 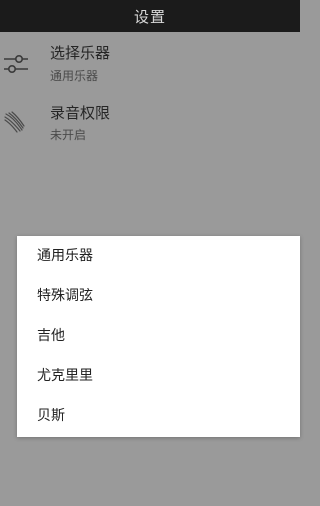 I want to click on option-special-tuning: 特殊调弦, so click(x=158, y=296).